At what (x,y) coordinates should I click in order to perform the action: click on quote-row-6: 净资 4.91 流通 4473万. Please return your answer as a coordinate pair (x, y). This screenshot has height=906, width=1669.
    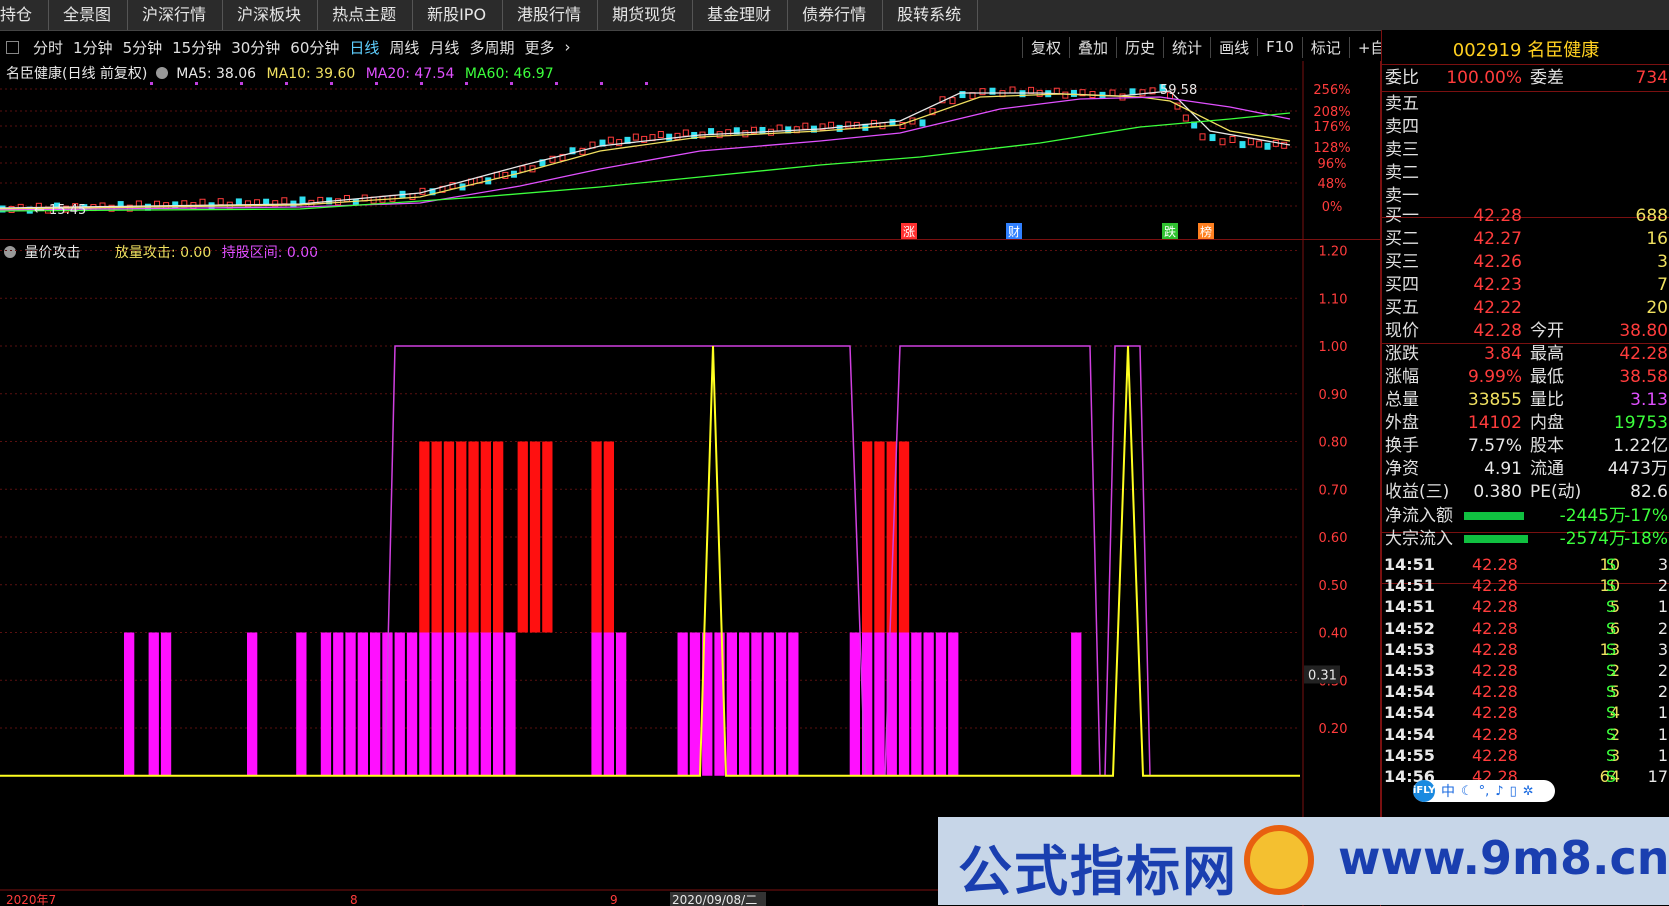
    Looking at the image, I should click on (1525, 469).